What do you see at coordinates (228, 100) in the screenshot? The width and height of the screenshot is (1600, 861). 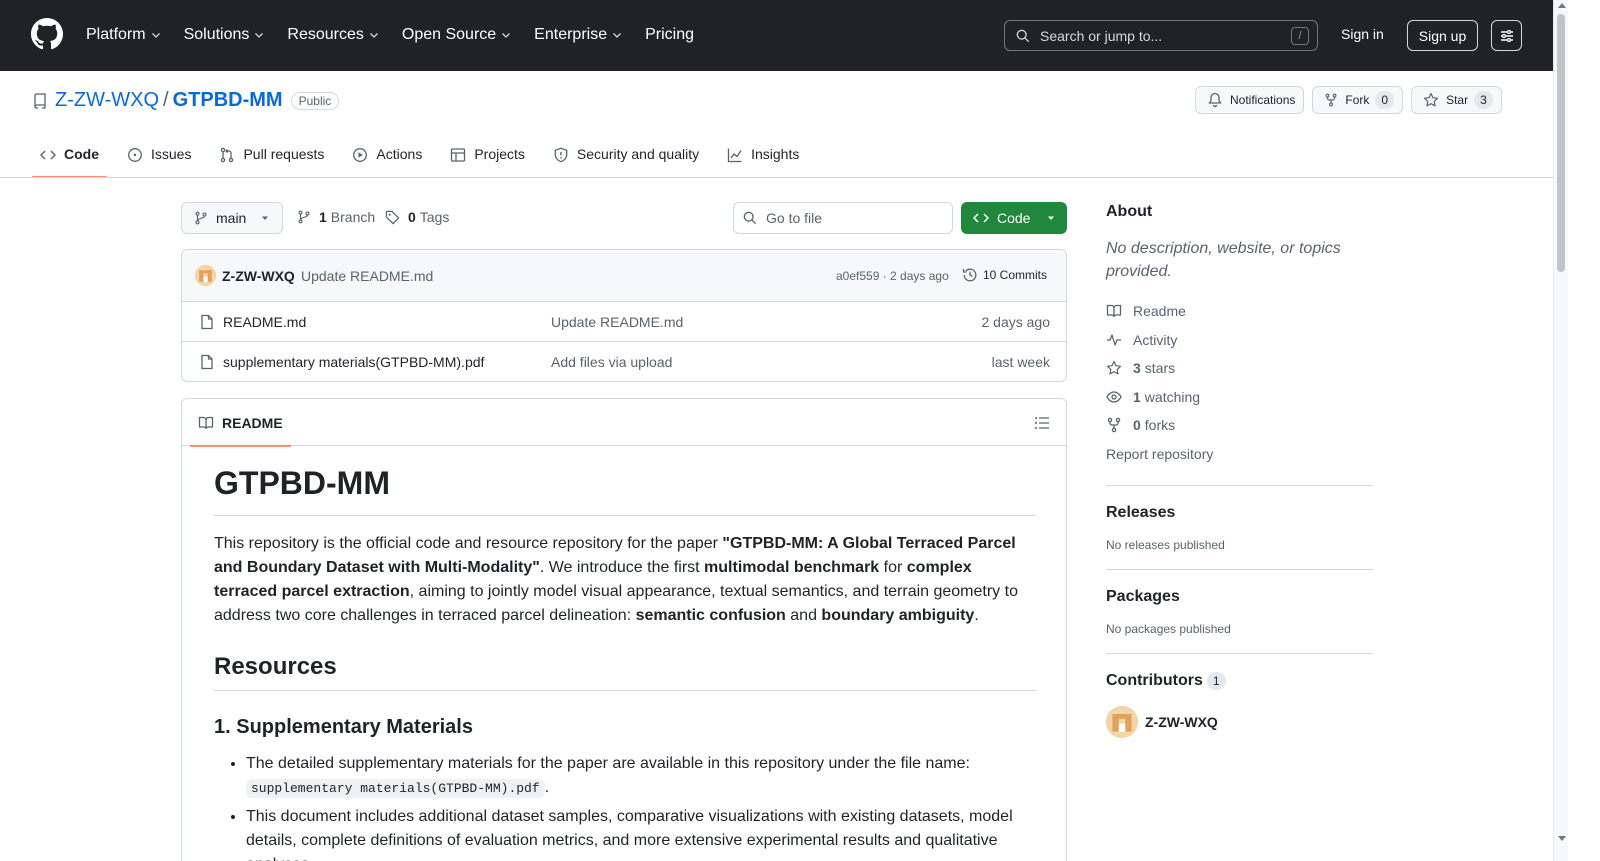 I see `repo-name-link: GTPBD-MM` at bounding box center [228, 100].